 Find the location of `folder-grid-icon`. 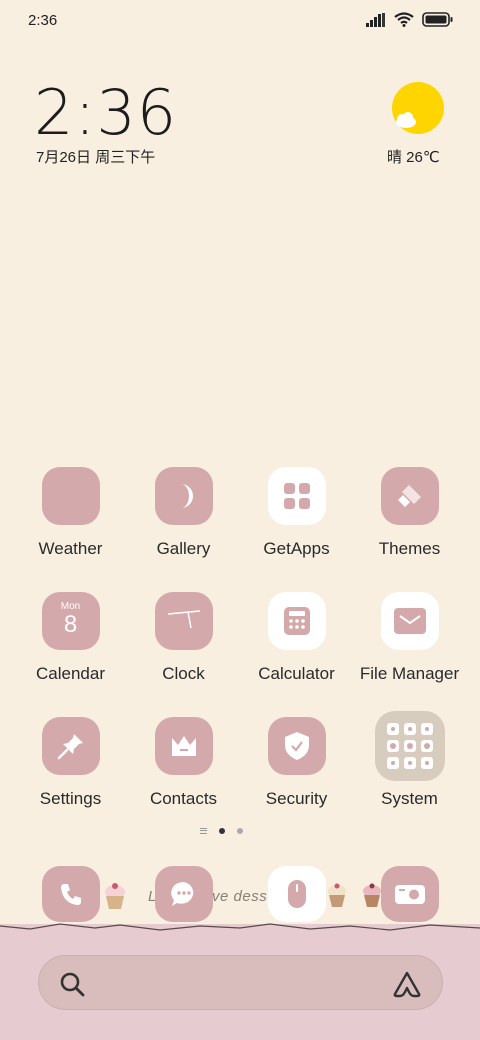

folder-grid-icon is located at coordinates (409, 746).